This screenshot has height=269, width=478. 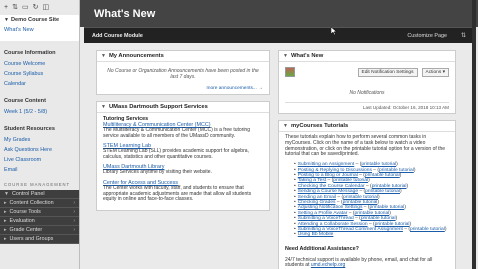 I want to click on action-bar: Add Course Module Customize Page ⇅, so click(x=279, y=35).